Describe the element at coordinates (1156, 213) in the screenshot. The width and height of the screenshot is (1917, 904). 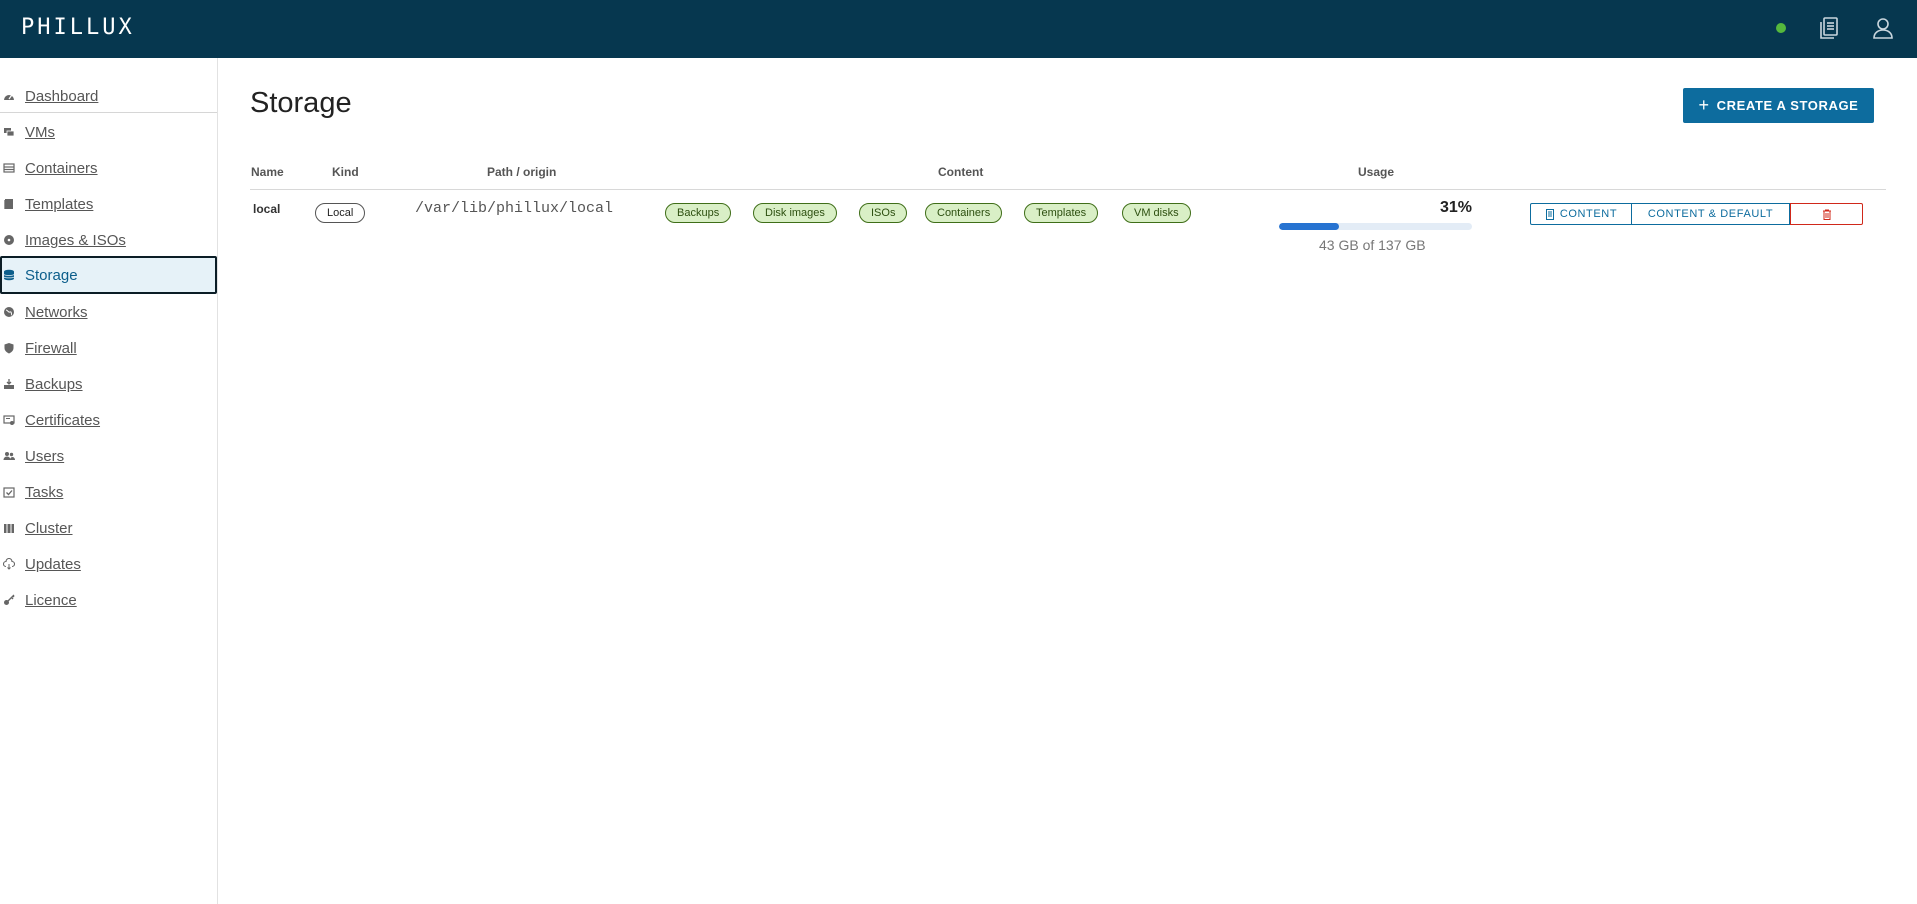
I see `content-tag: VM disks` at that location.